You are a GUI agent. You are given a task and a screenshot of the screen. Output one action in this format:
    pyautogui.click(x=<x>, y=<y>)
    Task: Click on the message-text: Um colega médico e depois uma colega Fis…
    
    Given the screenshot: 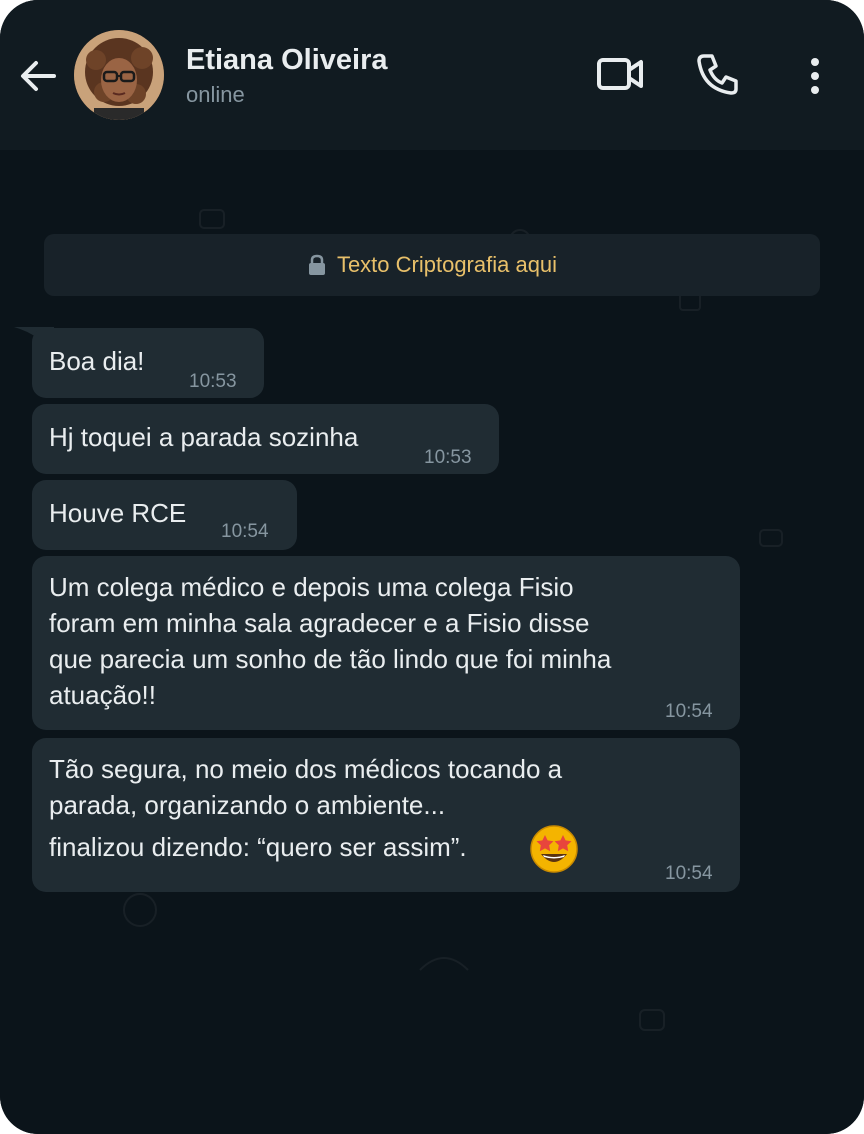 What is the action you would take?
    pyautogui.click(x=311, y=587)
    